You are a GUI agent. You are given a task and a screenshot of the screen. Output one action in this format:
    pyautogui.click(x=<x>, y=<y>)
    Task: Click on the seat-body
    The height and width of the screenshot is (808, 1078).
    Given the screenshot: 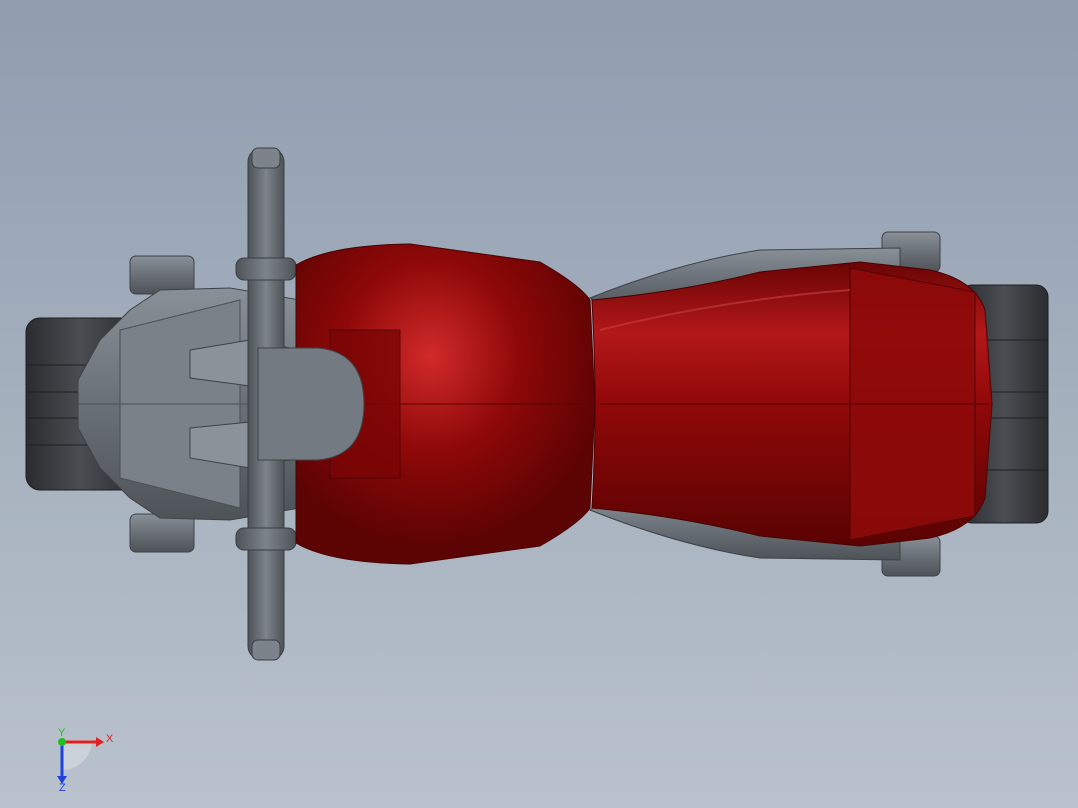 What is the action you would take?
    pyautogui.click(x=792, y=404)
    